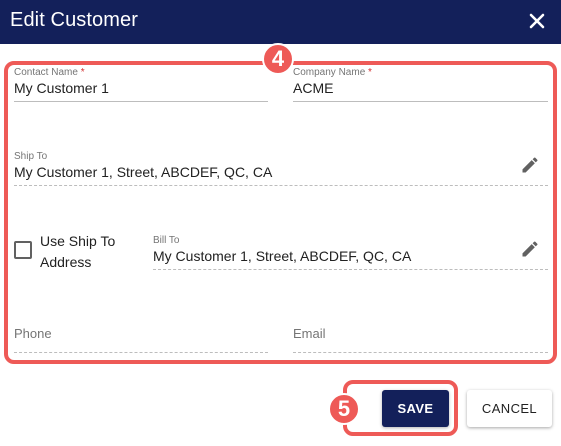 The image size is (561, 446). Describe the element at coordinates (141, 335) in the screenshot. I see `phone-input: Phone` at that location.